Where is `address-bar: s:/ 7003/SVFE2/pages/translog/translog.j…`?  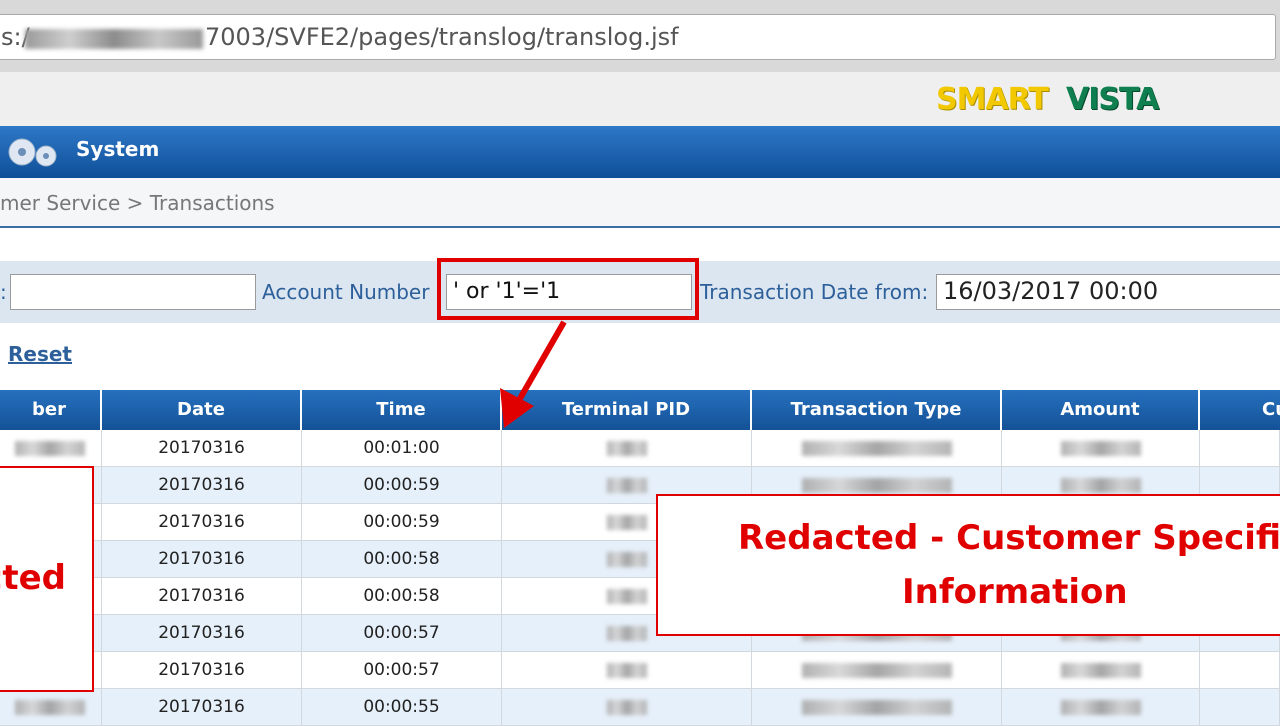 address-bar: s:/ 7003/SVFE2/pages/translog/translog.j… is located at coordinates (638, 37).